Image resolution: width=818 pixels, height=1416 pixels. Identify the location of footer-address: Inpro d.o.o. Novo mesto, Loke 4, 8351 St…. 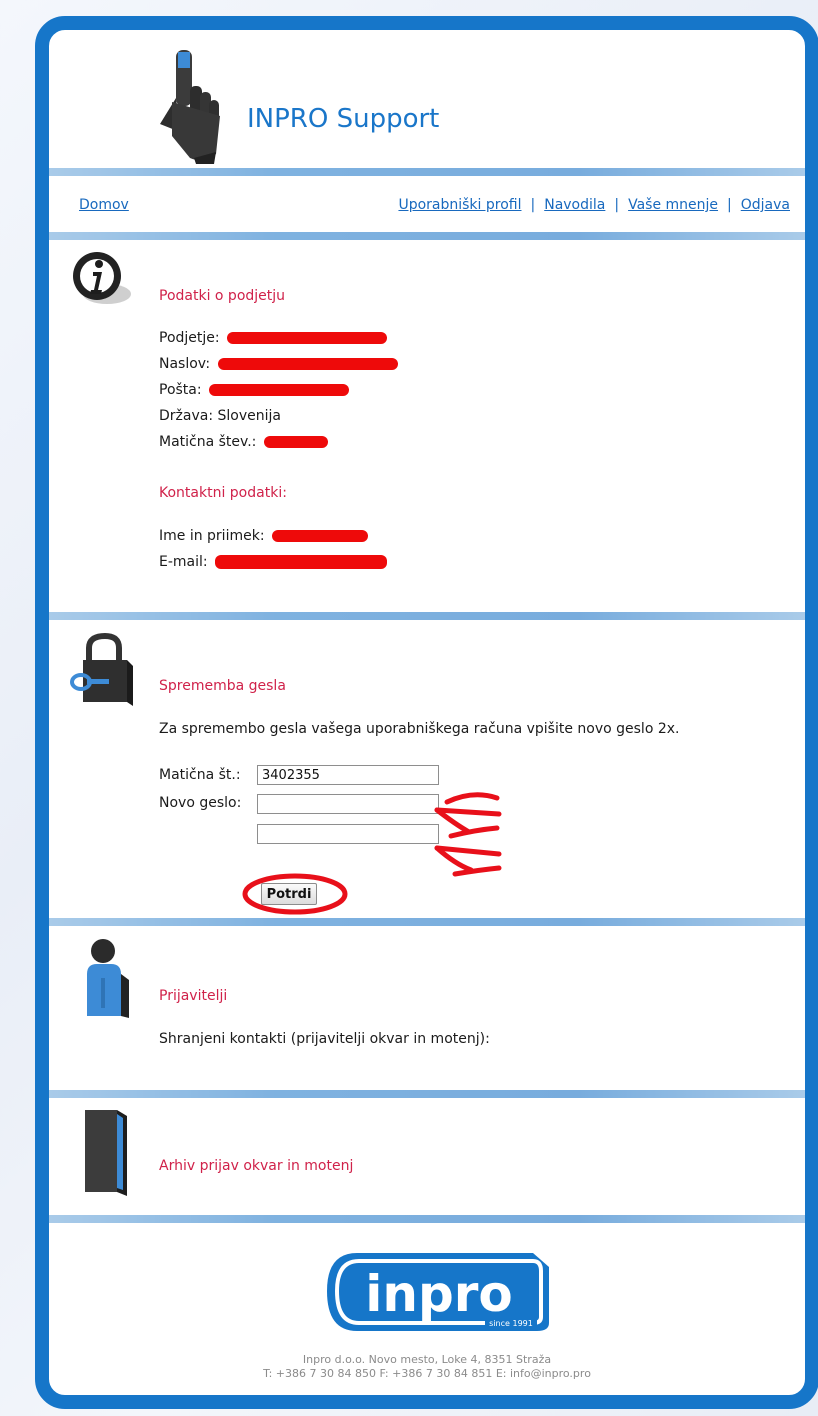
(427, 1359).